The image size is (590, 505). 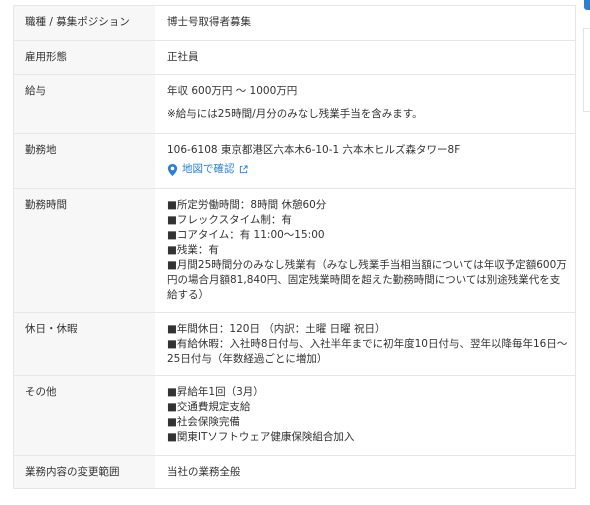 I want to click on list-item: ■残業：有, so click(x=193, y=250).